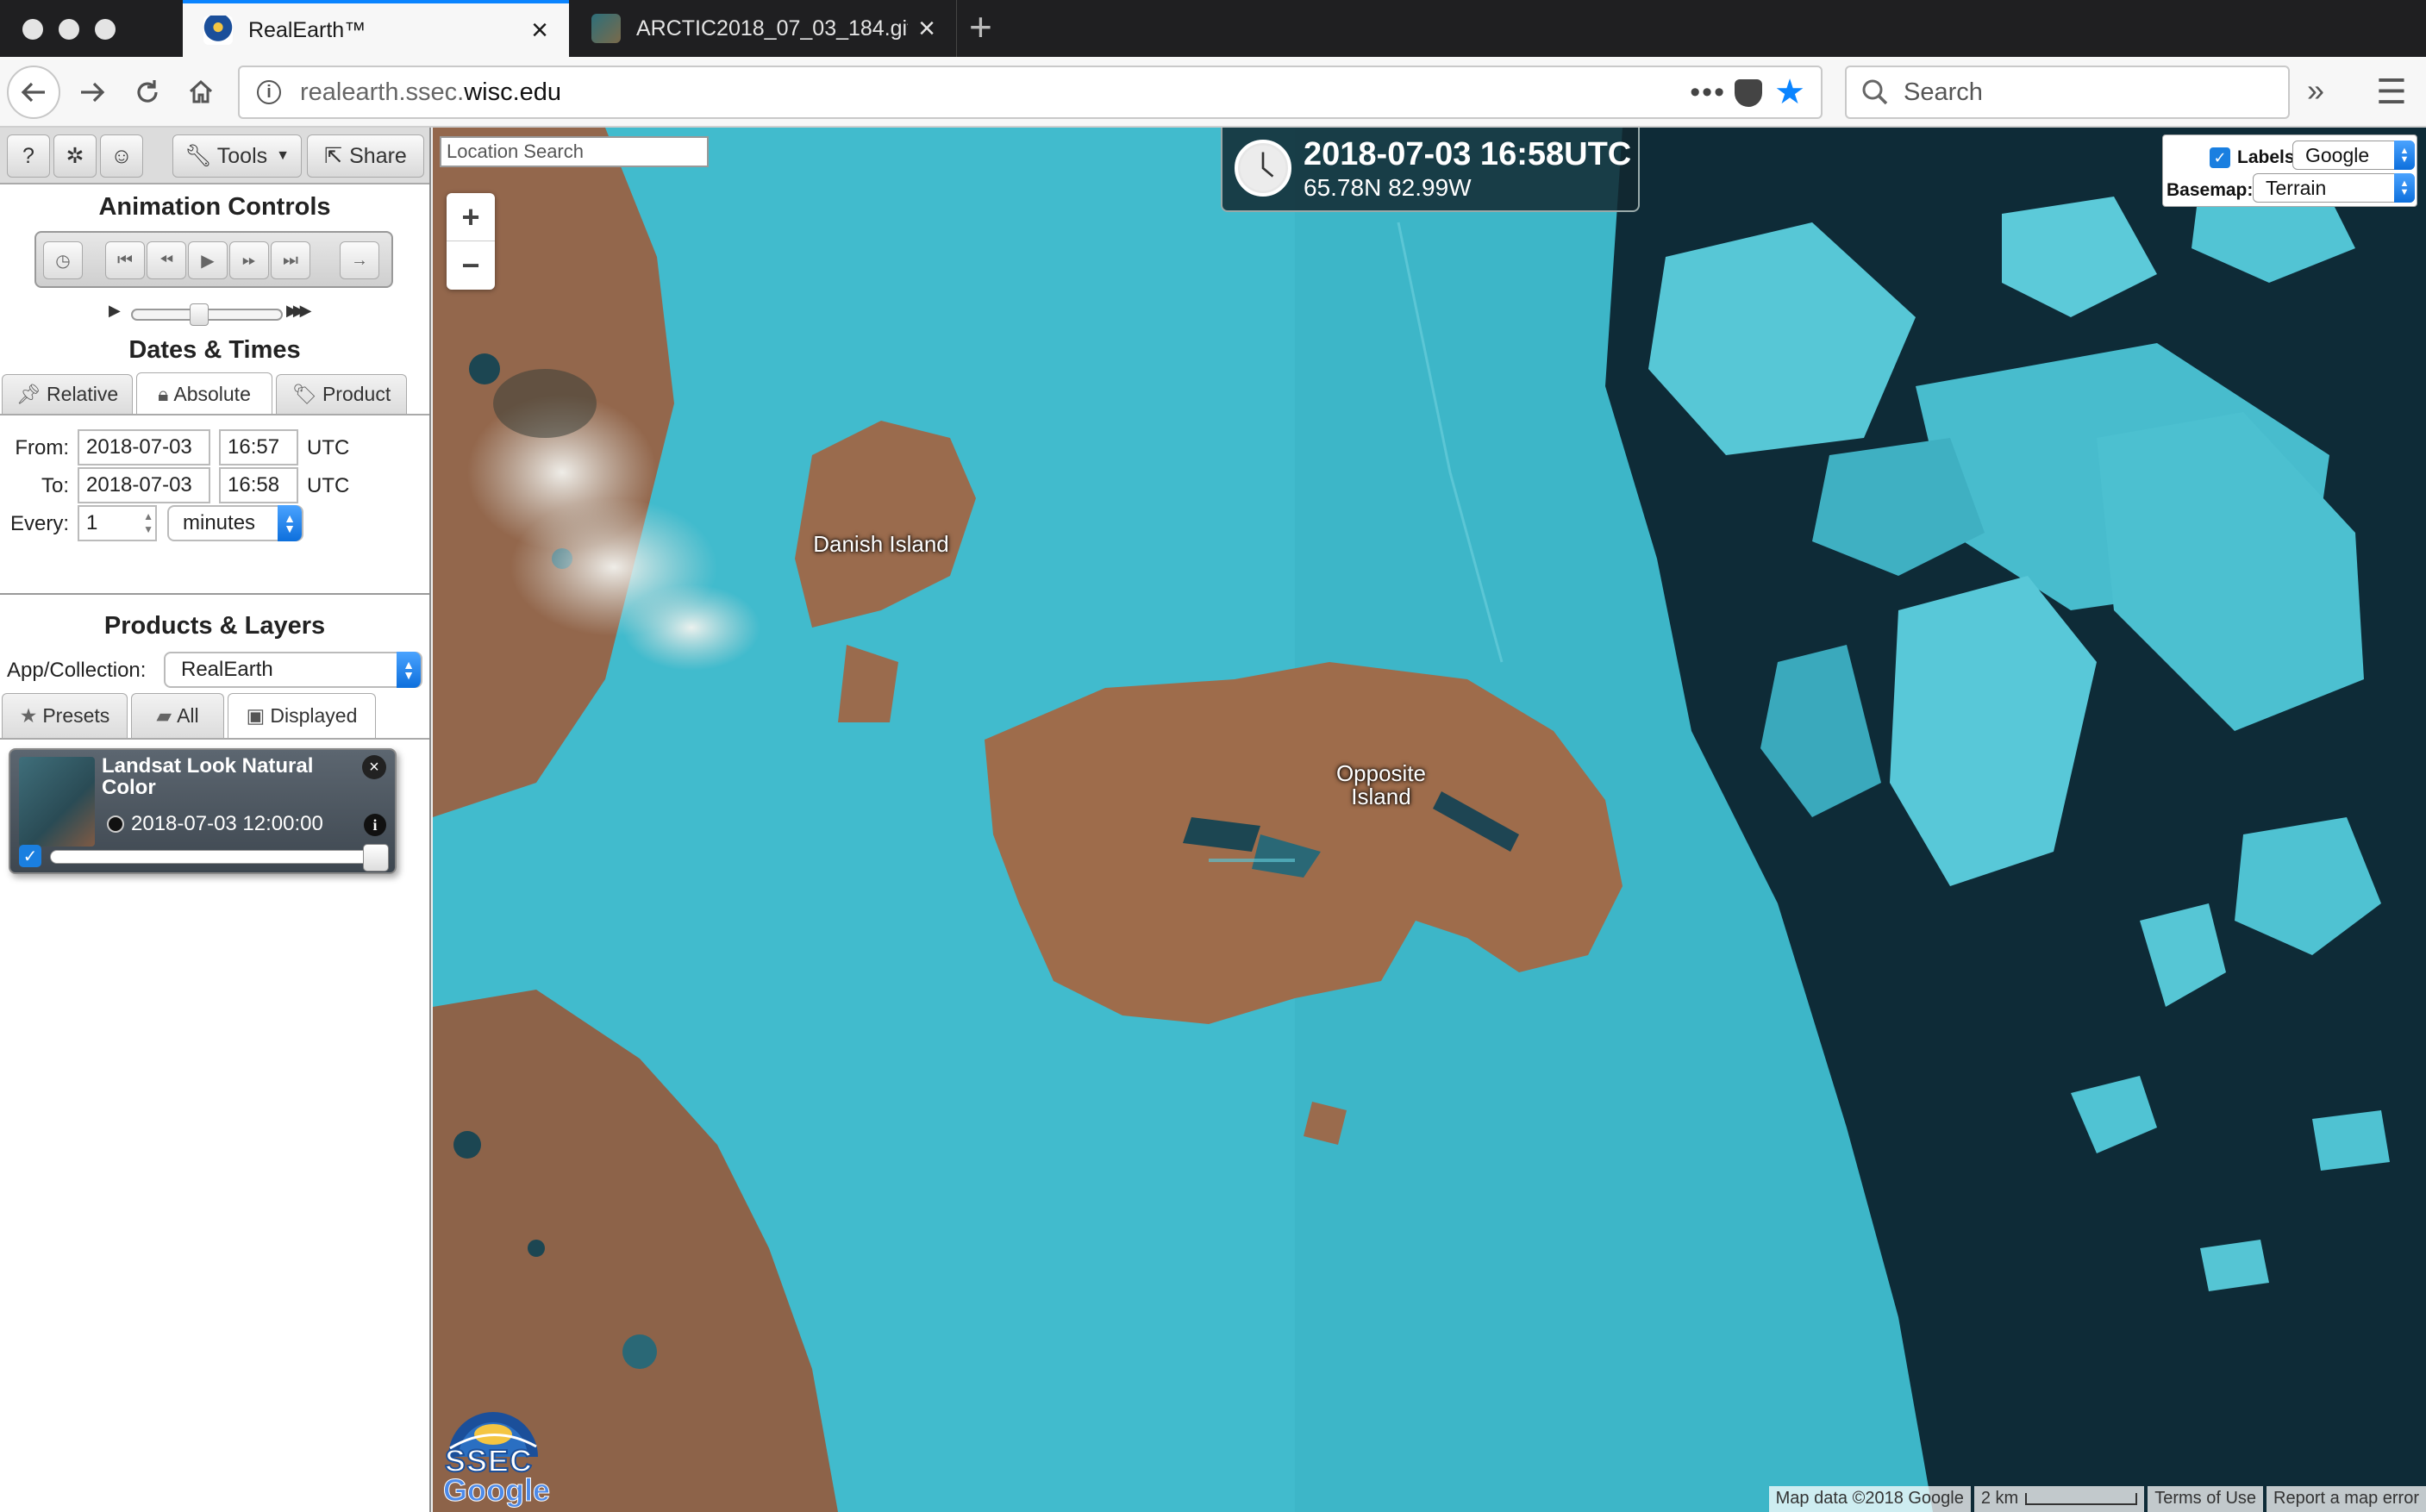  I want to click on hamburger-menu-icon: ☰, so click(2392, 92).